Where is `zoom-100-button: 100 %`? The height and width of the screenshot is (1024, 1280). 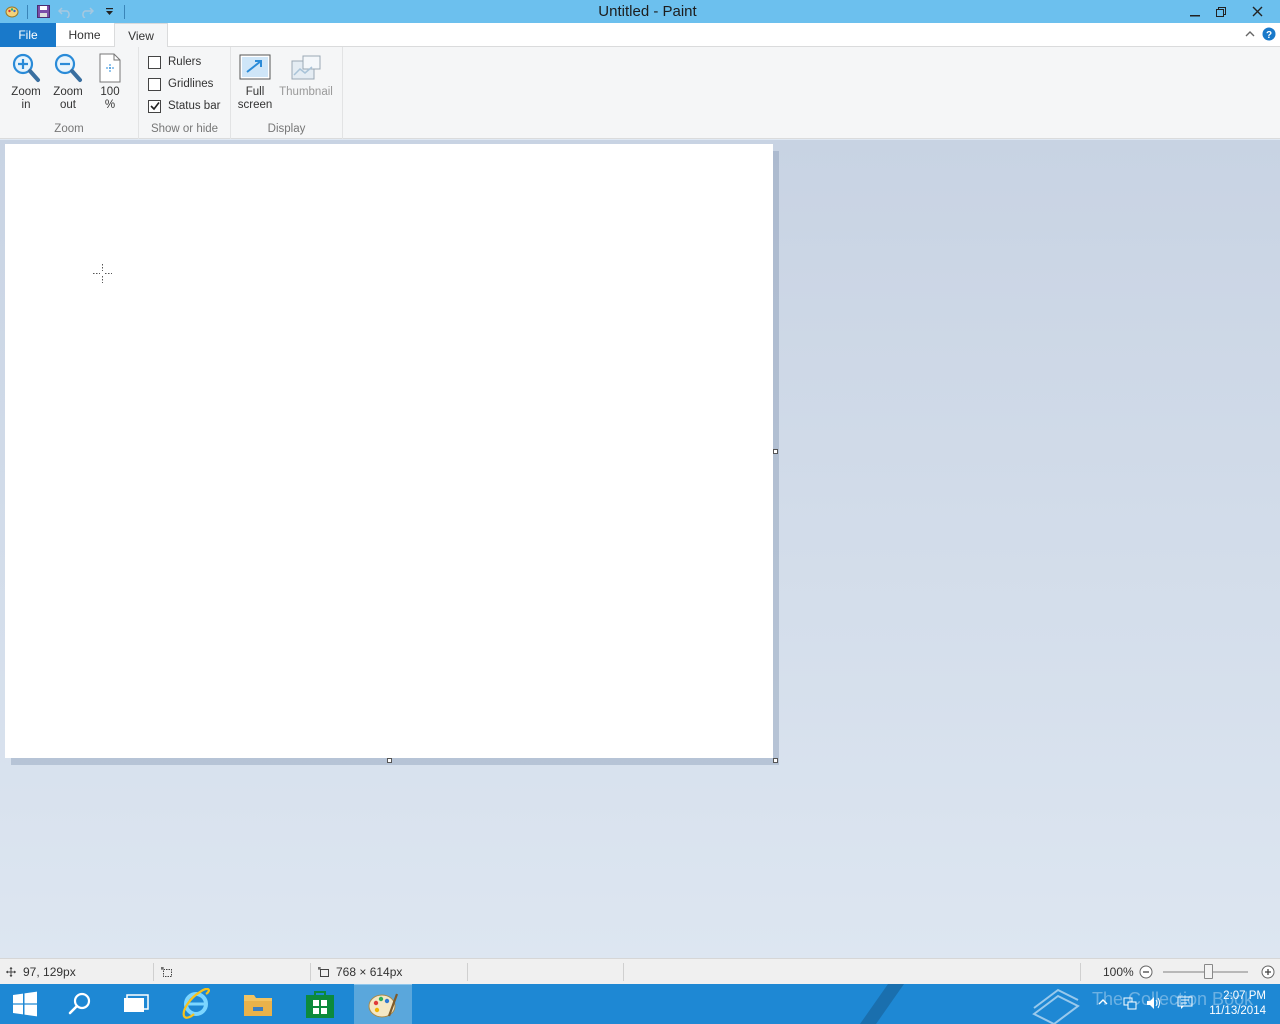
zoom-100-button: 100 % is located at coordinates (110, 81).